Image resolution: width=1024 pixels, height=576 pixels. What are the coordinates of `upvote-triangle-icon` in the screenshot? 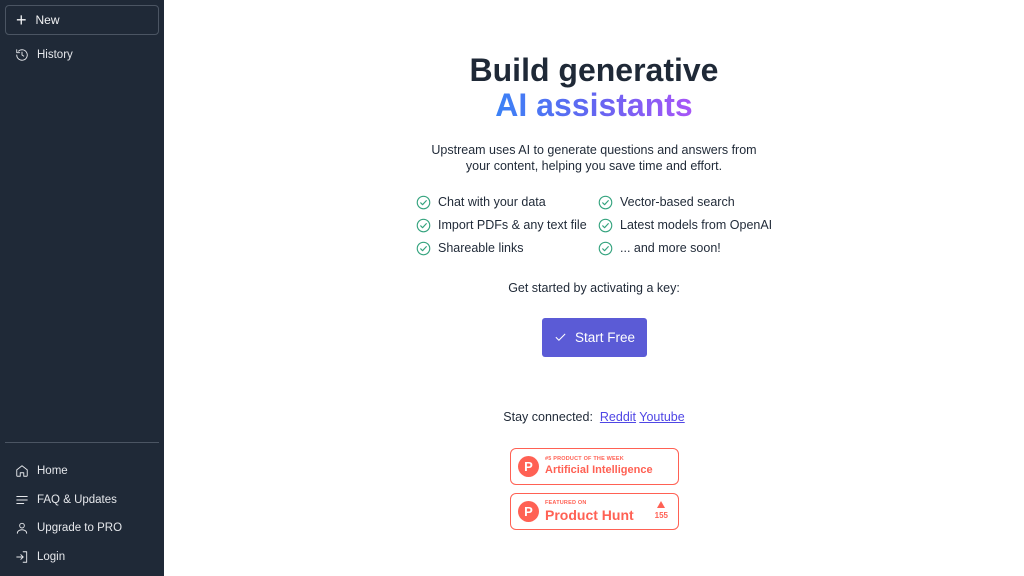 It's located at (661, 504).